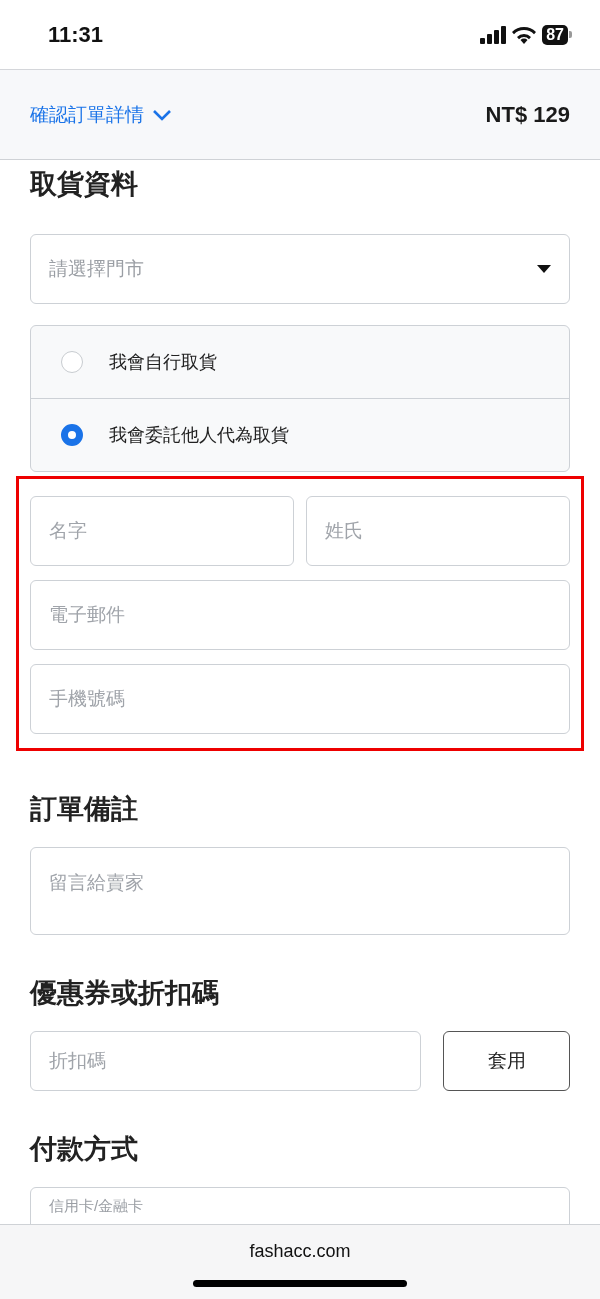 This screenshot has width=600, height=1299. What do you see at coordinates (84, 809) in the screenshot?
I see `section-heading: 訂單備註` at bounding box center [84, 809].